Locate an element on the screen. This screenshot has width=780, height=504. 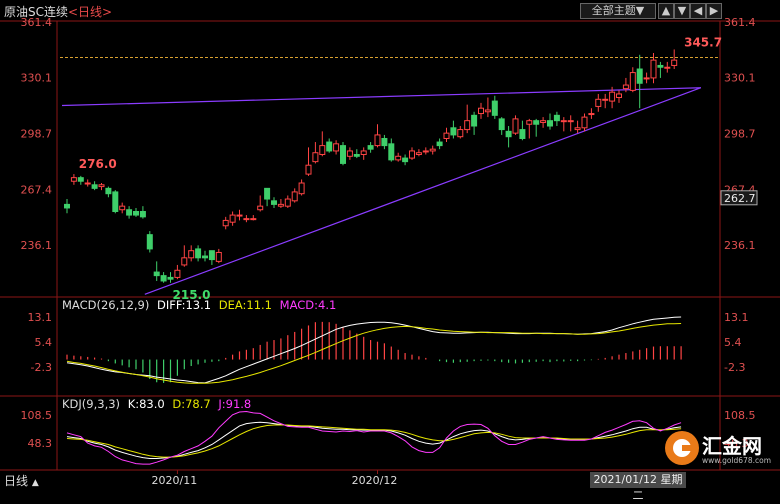
kdj-tick-left: 108.5 is located at coordinates (37, 415).